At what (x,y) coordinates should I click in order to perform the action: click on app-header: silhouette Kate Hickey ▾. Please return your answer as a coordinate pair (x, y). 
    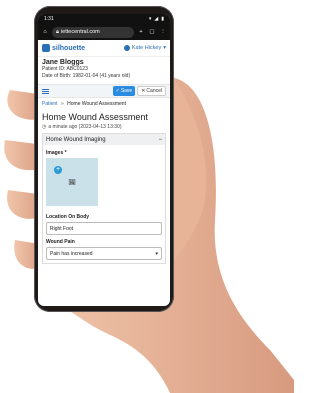
    Looking at the image, I should click on (104, 48).